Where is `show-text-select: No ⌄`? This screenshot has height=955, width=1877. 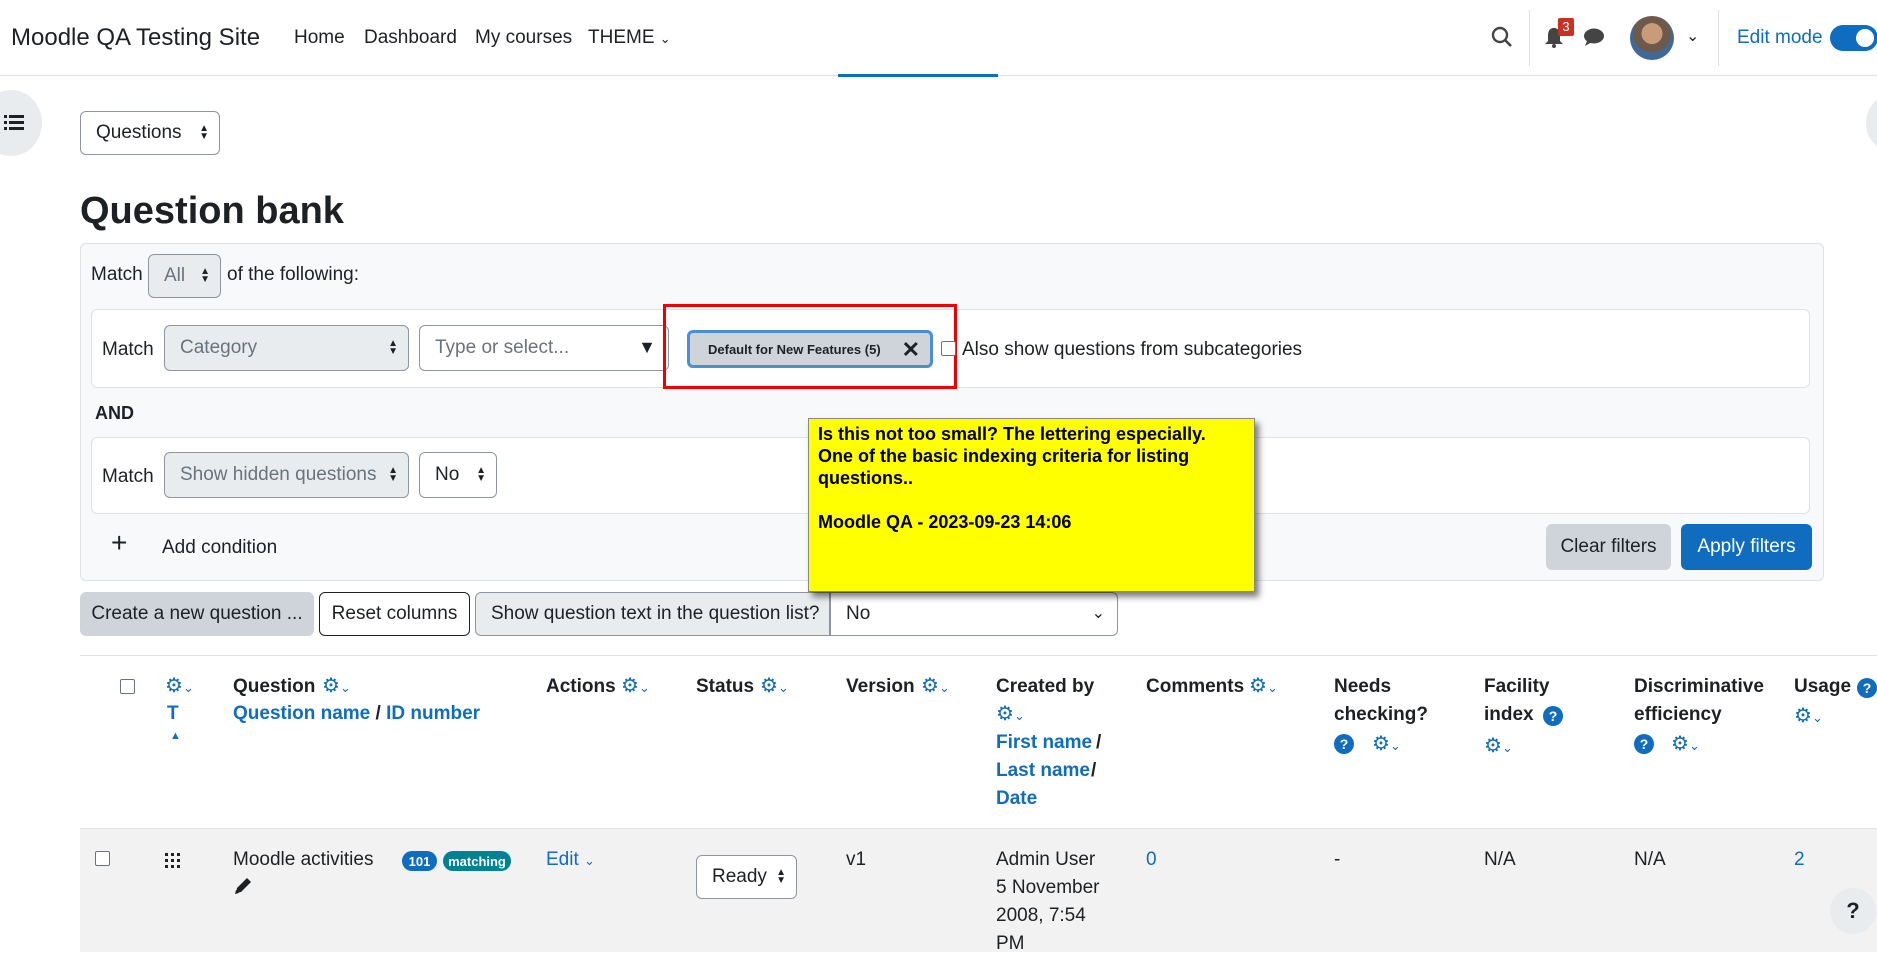 show-text-select: No ⌄ is located at coordinates (974, 614).